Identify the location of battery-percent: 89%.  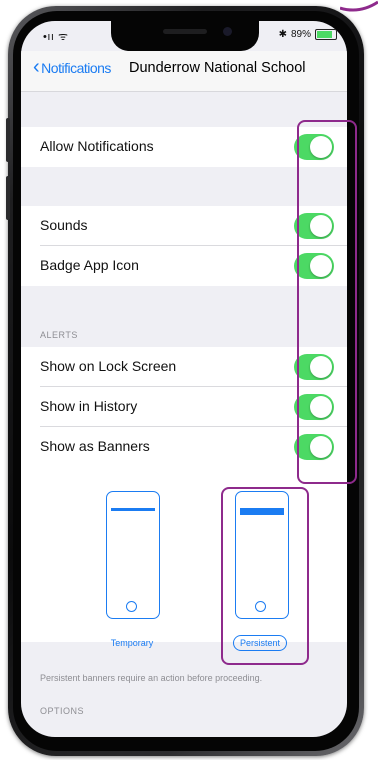
(300, 34).